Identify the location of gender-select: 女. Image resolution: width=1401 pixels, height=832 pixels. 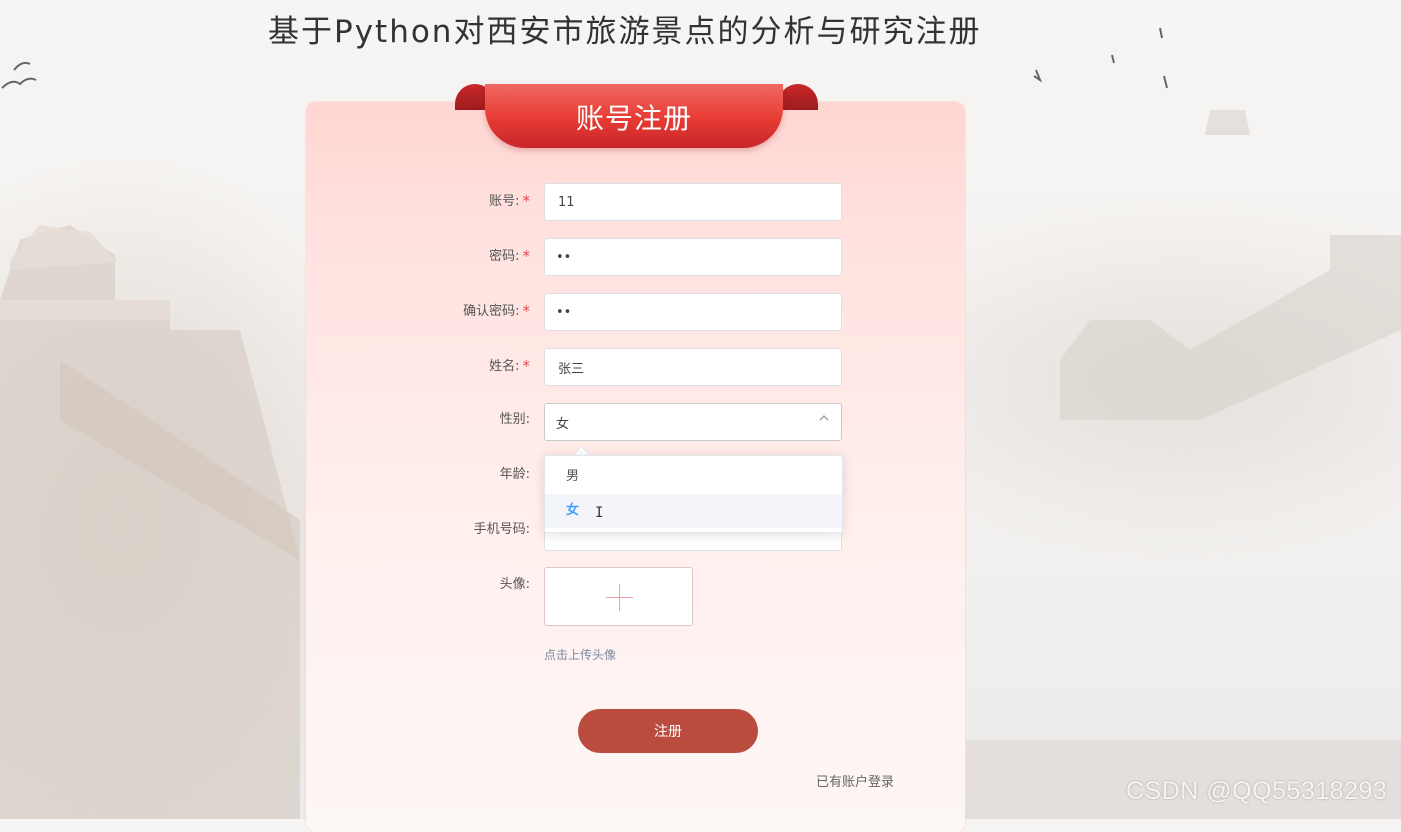
(693, 422).